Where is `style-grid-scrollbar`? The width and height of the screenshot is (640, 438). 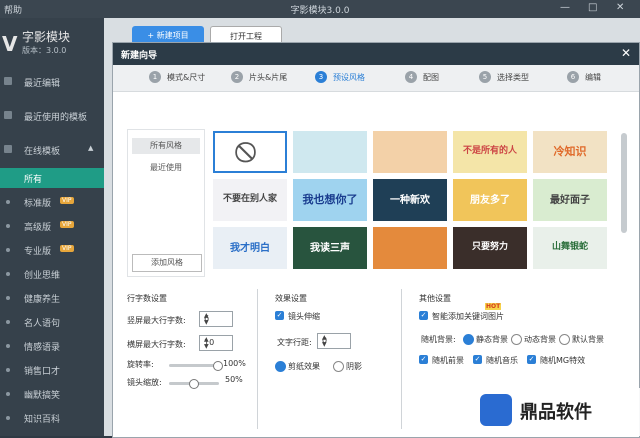
style-grid-scrollbar is located at coordinates (624, 183).